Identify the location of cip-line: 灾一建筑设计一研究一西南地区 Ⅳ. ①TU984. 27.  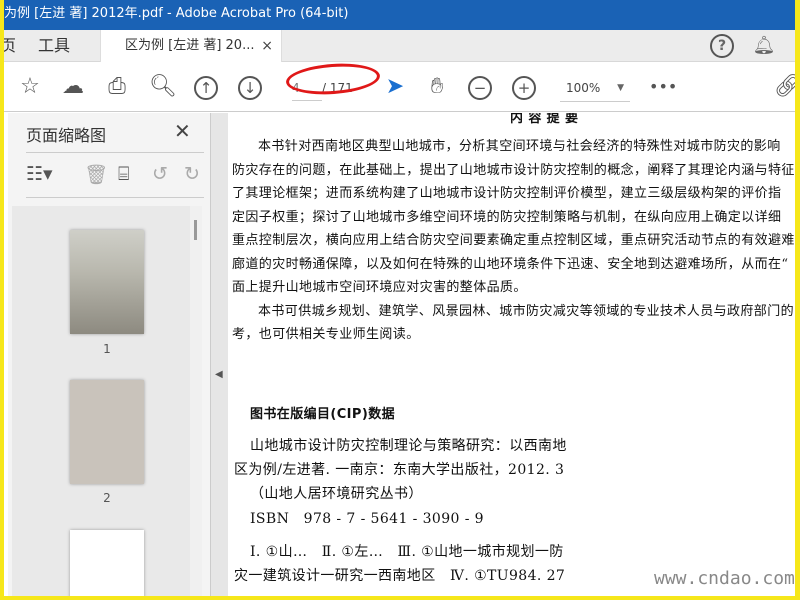
(400, 576).